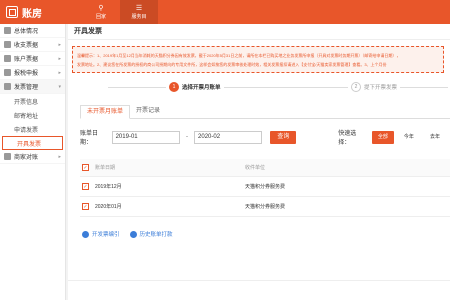 This screenshot has height=300, width=450. I want to click on tab-bar: 未开票月账单 开票记录, so click(265, 112).